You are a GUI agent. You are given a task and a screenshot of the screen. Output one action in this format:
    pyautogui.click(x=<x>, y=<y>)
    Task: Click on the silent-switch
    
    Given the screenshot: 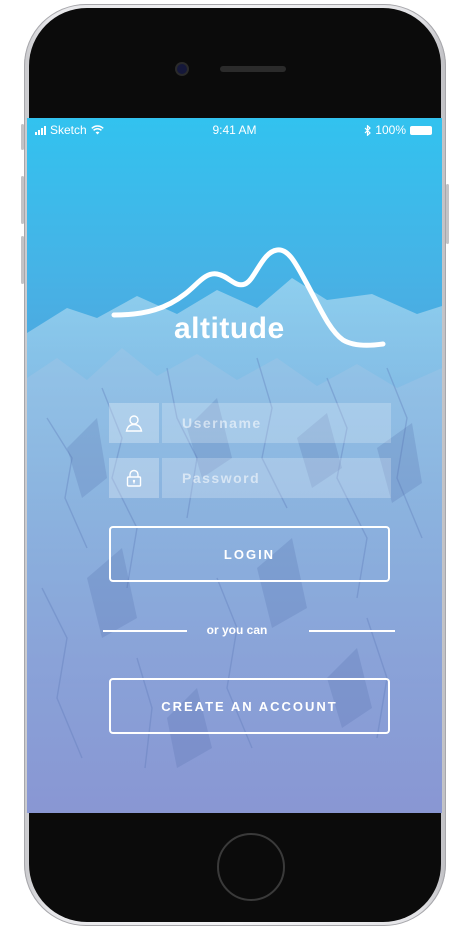 What is the action you would take?
    pyautogui.click(x=22, y=137)
    